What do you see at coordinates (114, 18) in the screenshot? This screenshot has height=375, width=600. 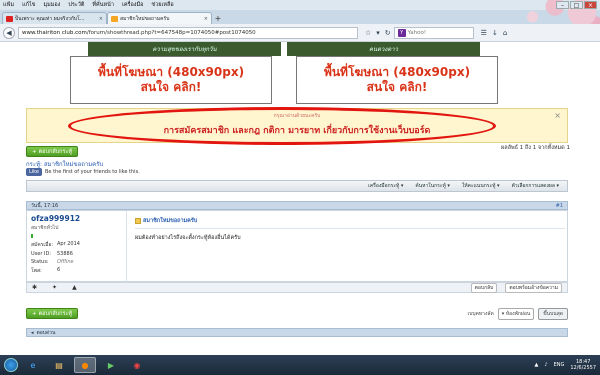 I see `site-favicon-icon` at bounding box center [114, 18].